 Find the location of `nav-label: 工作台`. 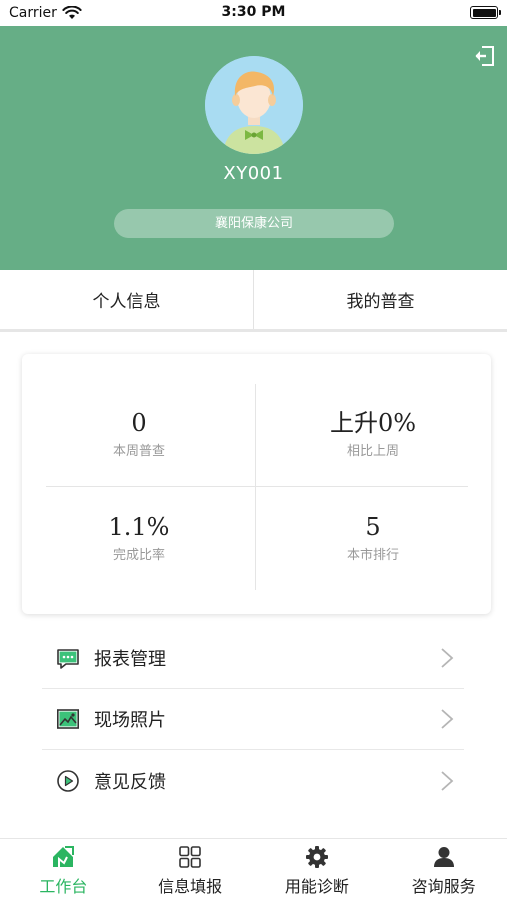

nav-label: 工作台 is located at coordinates (63, 886).